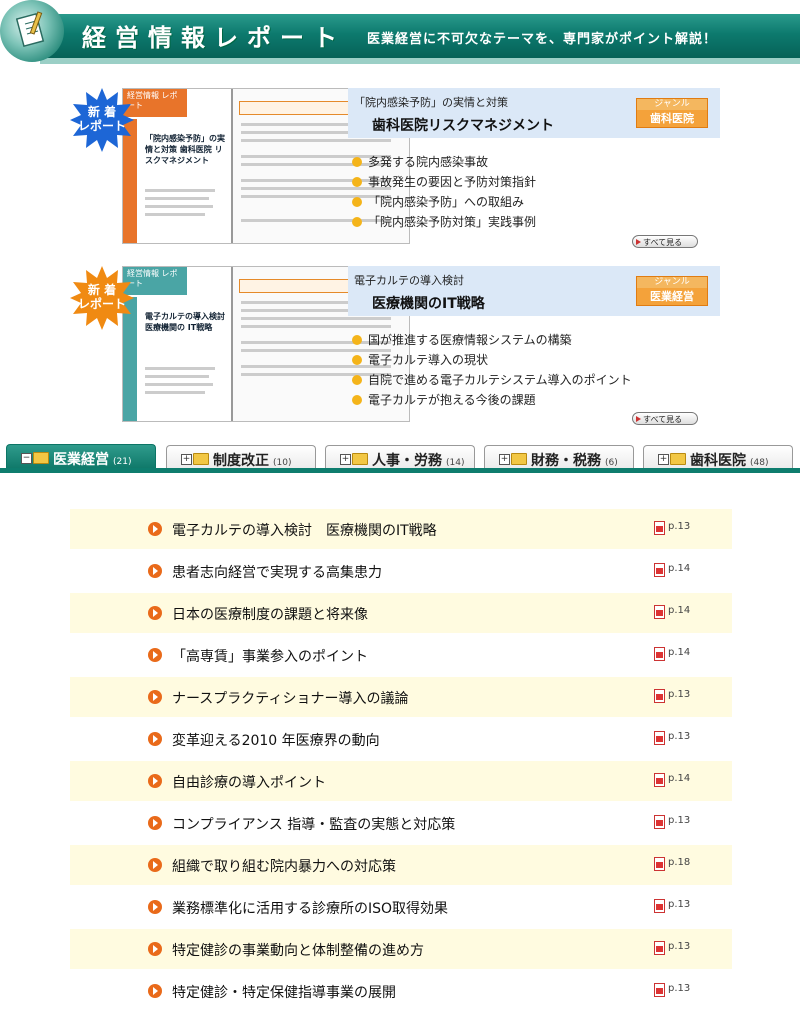  I want to click on tab-jinji-roumu: + 人事・労務 (14), so click(400, 457).